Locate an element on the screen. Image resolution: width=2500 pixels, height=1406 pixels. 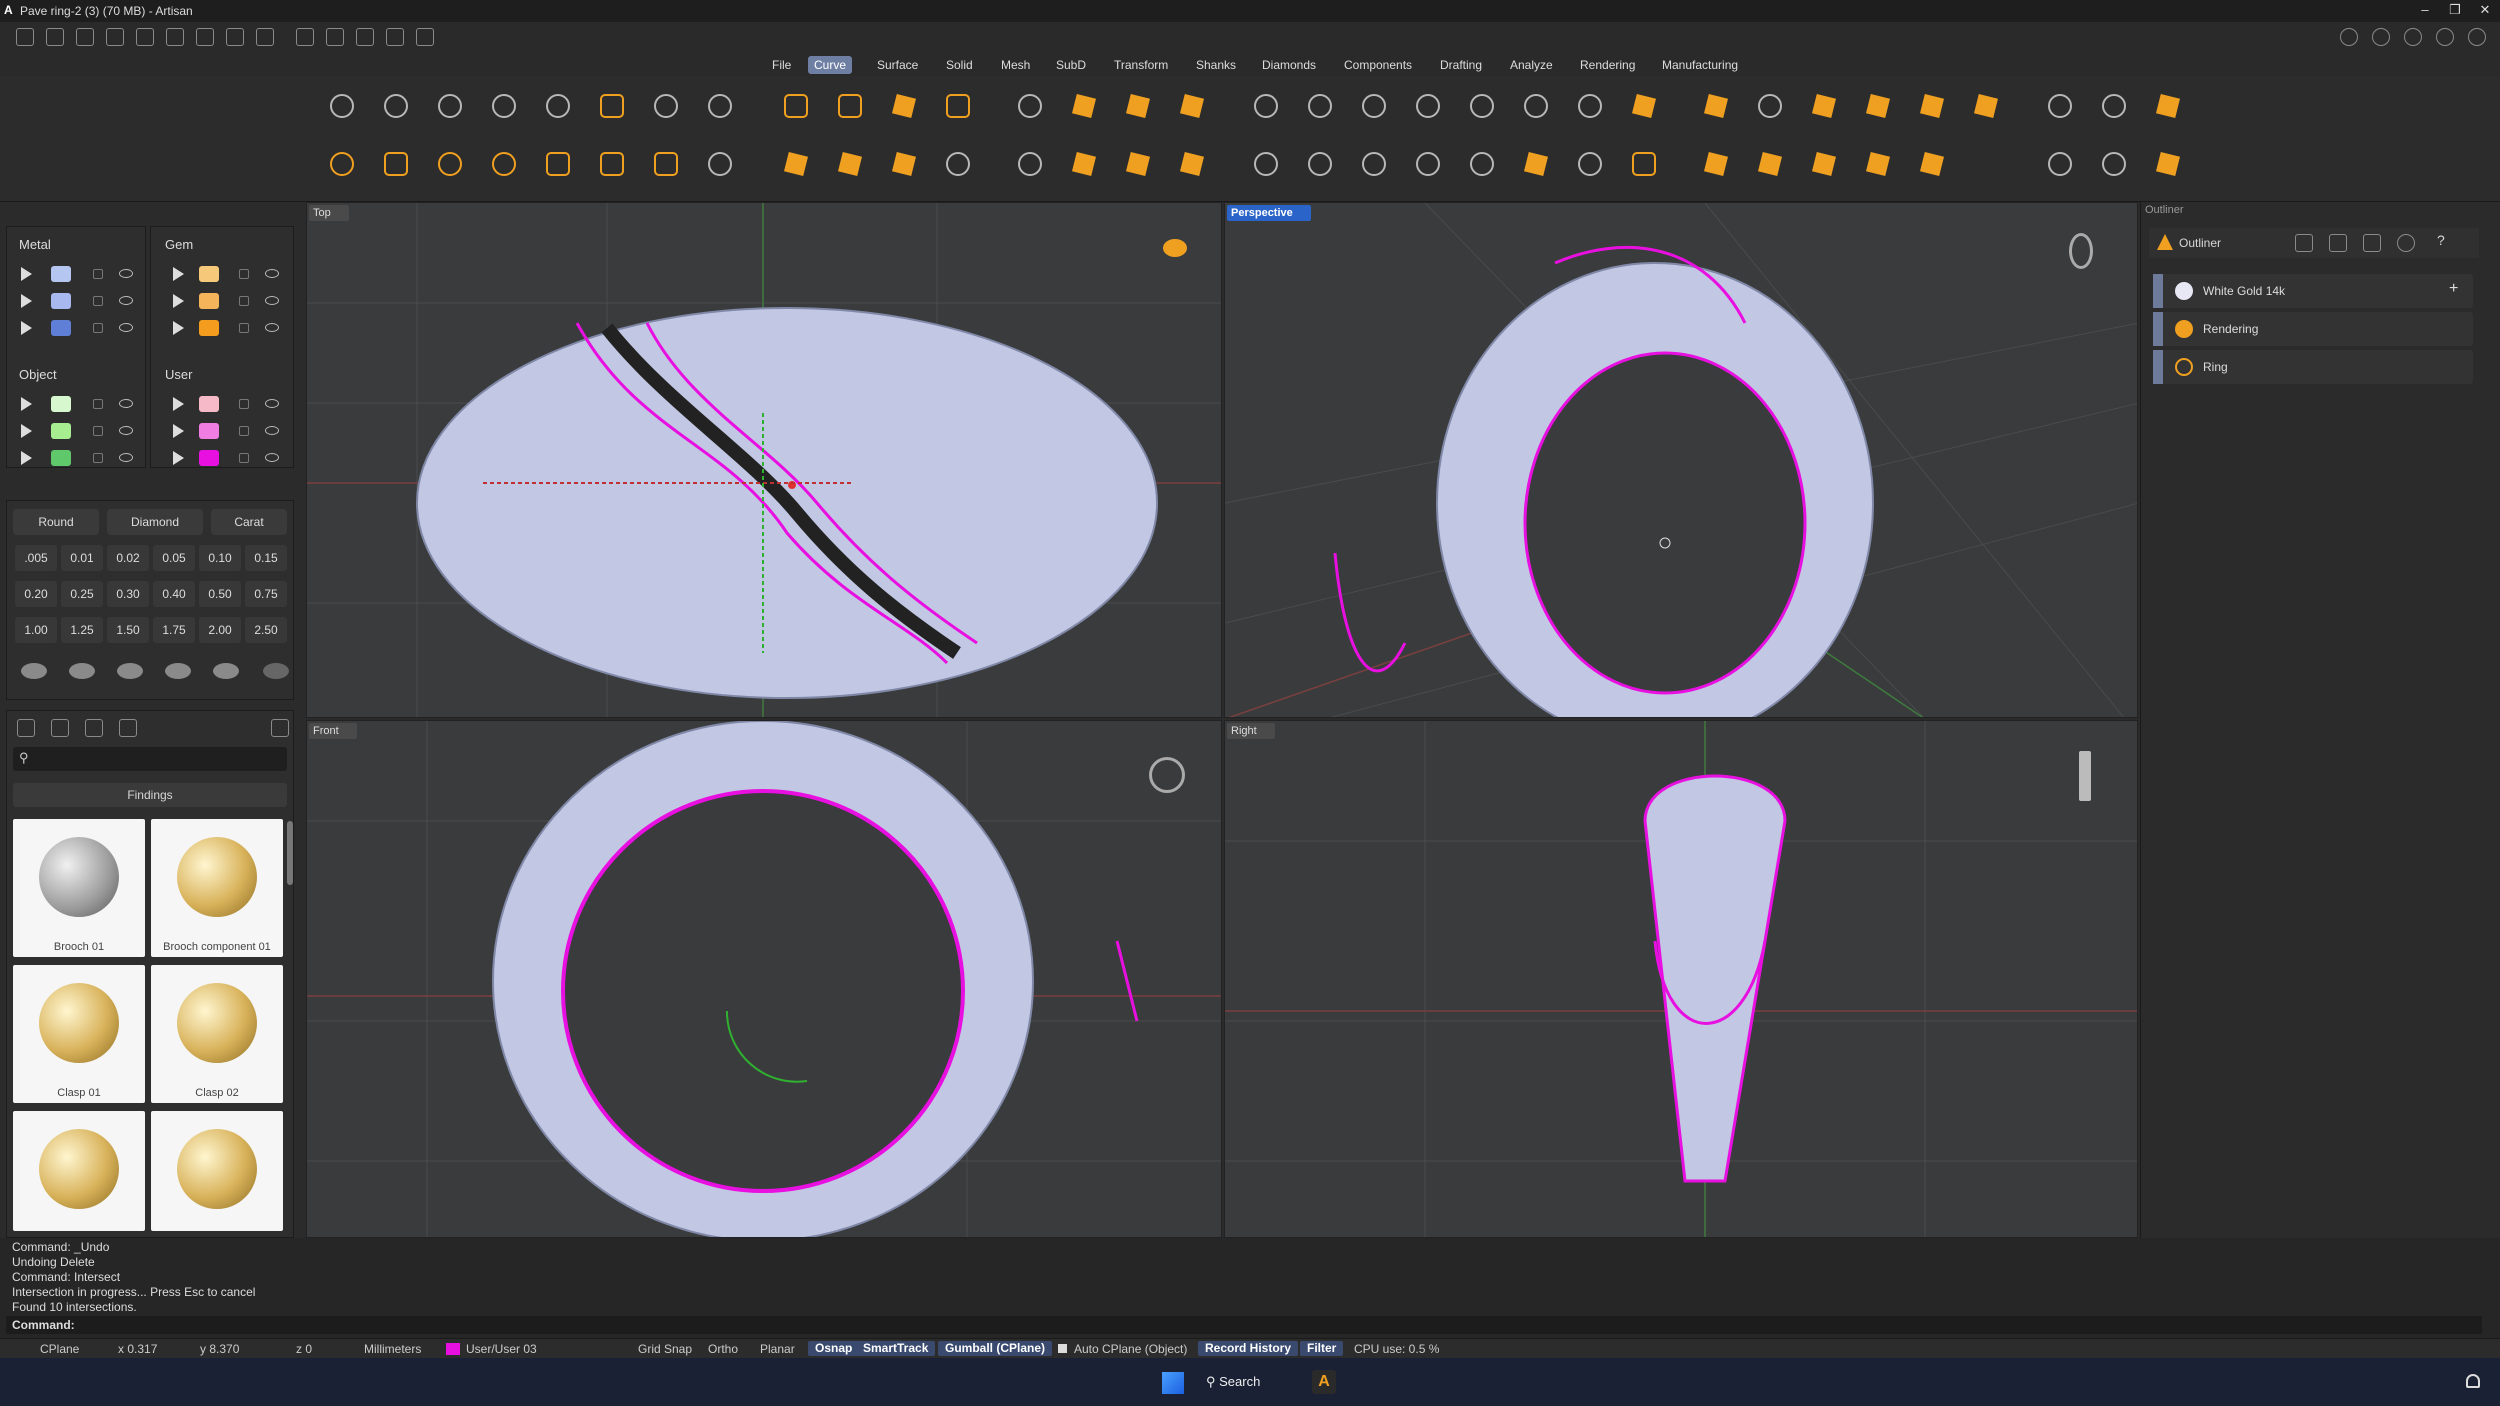
perspective-viewport: Perspective is located at coordinates (1681, 460).